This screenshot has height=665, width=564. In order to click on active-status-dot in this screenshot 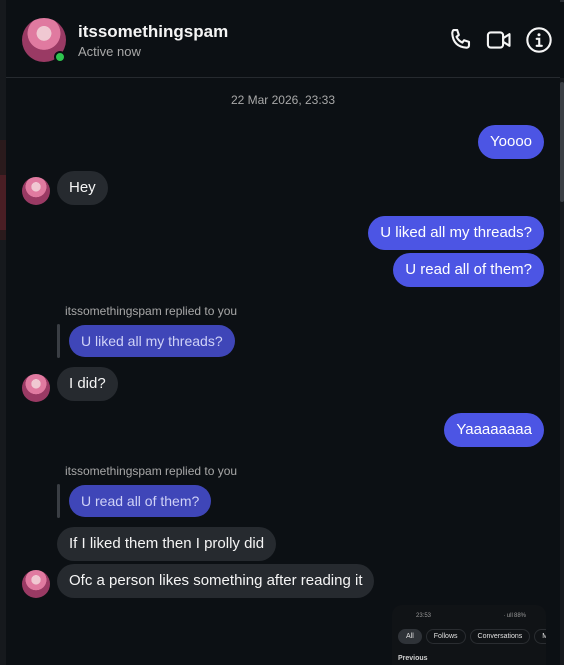, I will do `click(60, 57)`.